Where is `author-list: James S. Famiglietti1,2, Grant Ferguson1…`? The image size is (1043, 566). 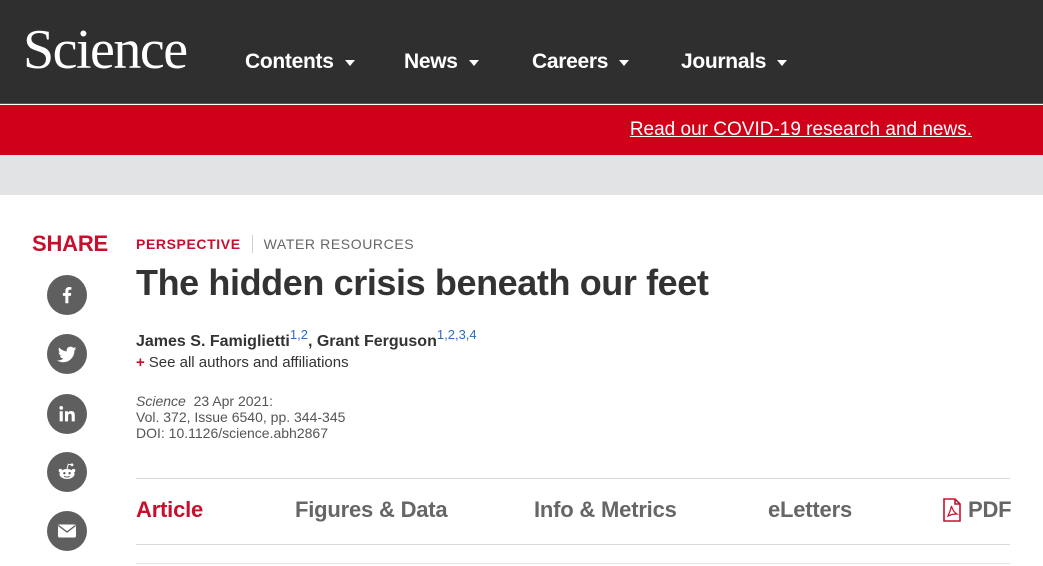
author-list: James S. Famiglietti1,2, Grant Ferguson1… is located at coordinates (306, 339).